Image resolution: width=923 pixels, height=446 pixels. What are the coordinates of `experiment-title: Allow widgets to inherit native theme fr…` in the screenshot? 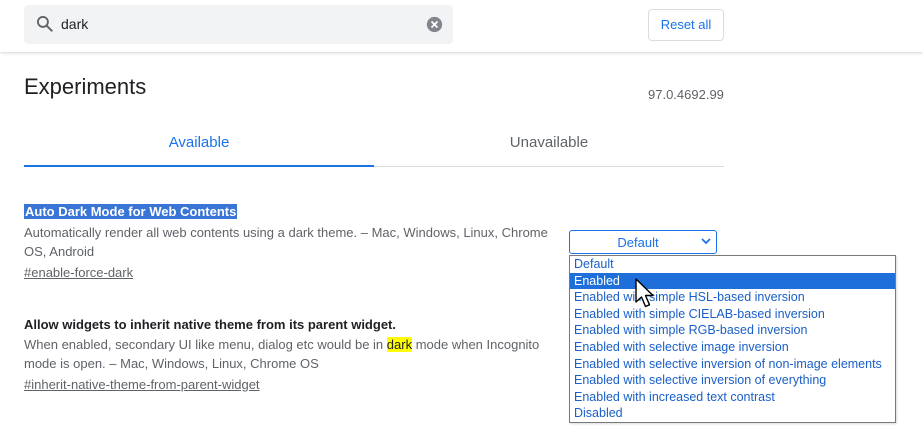 It's located at (210, 324).